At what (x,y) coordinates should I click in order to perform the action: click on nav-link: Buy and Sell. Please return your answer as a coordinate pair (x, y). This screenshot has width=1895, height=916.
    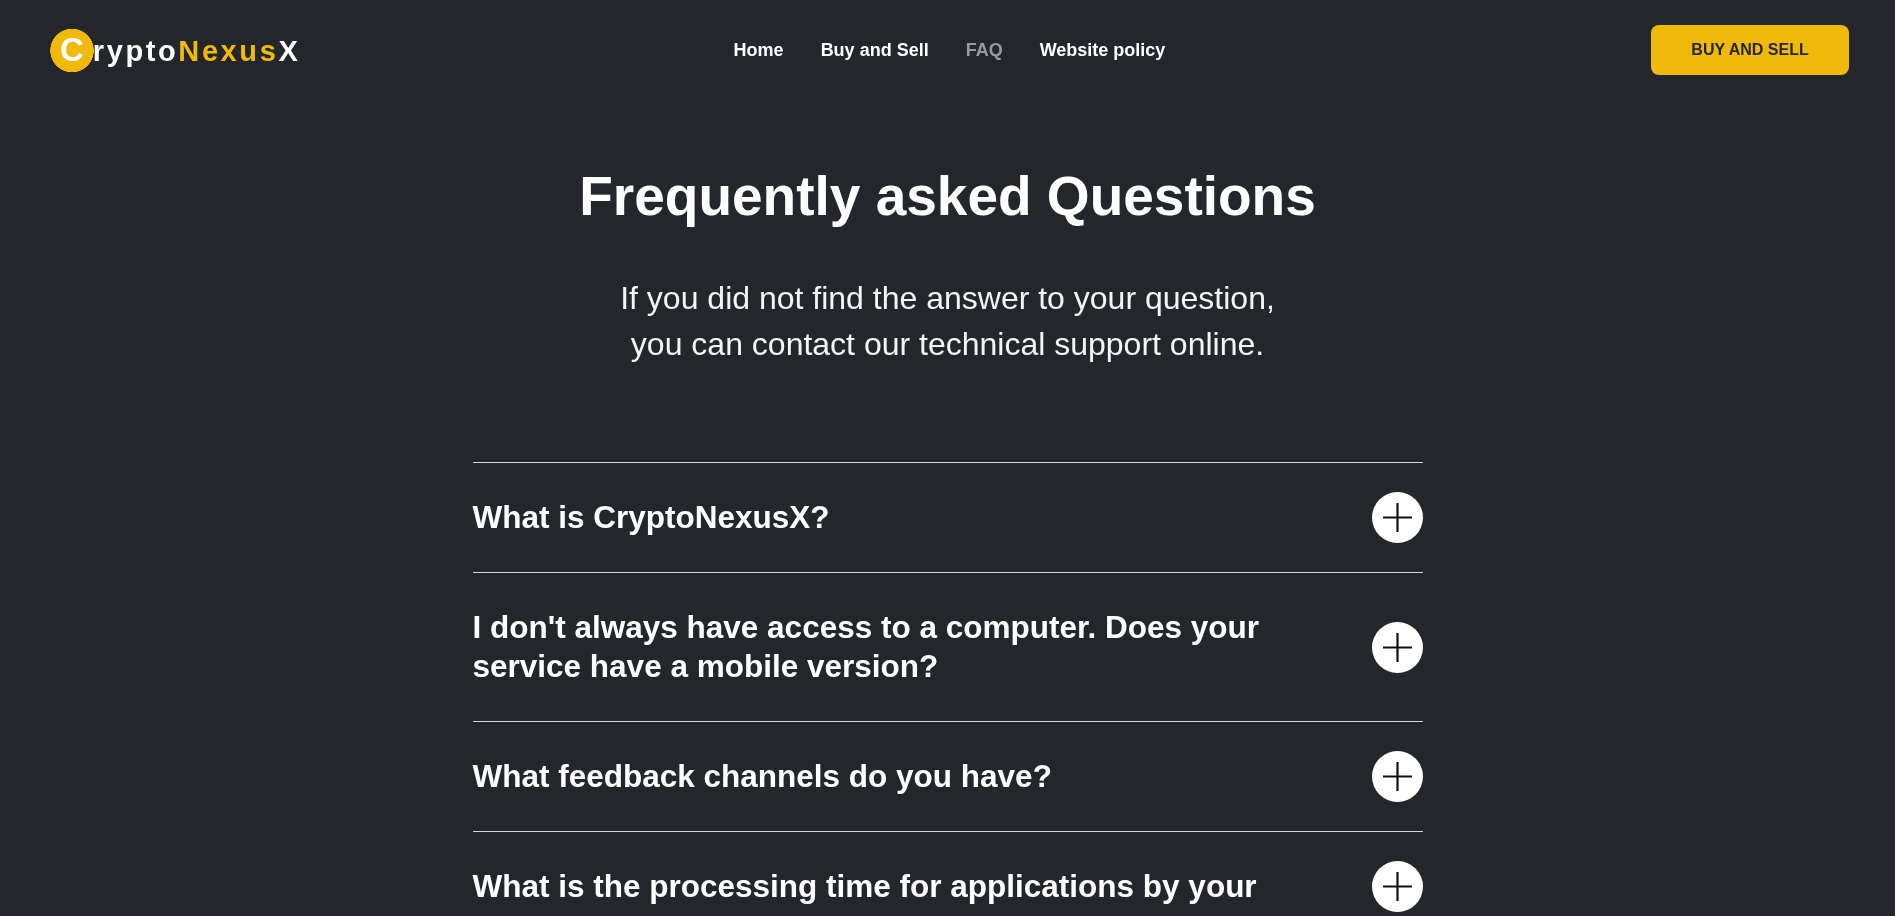
    Looking at the image, I should click on (874, 50).